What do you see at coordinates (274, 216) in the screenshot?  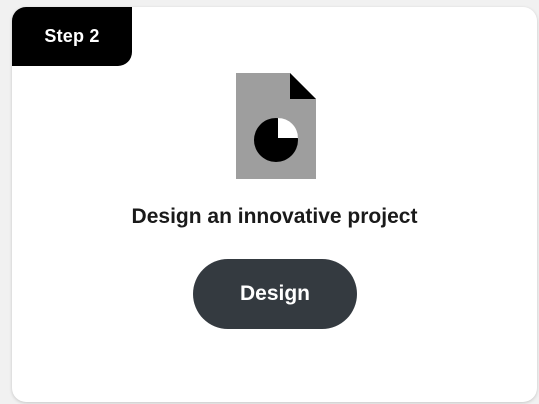 I see `card-title: Design an innovative project` at bounding box center [274, 216].